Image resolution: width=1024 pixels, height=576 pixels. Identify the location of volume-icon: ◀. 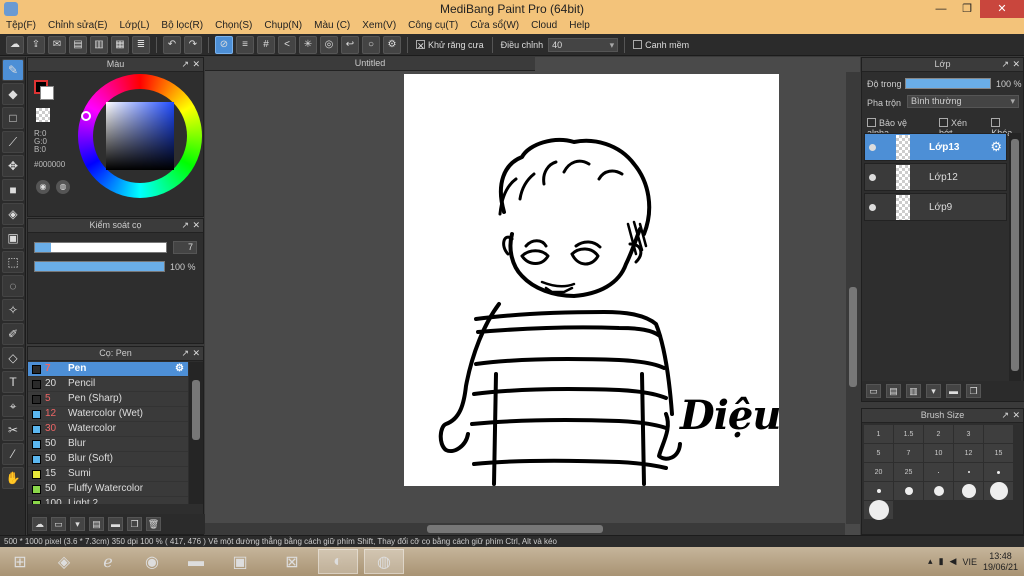
(953, 561).